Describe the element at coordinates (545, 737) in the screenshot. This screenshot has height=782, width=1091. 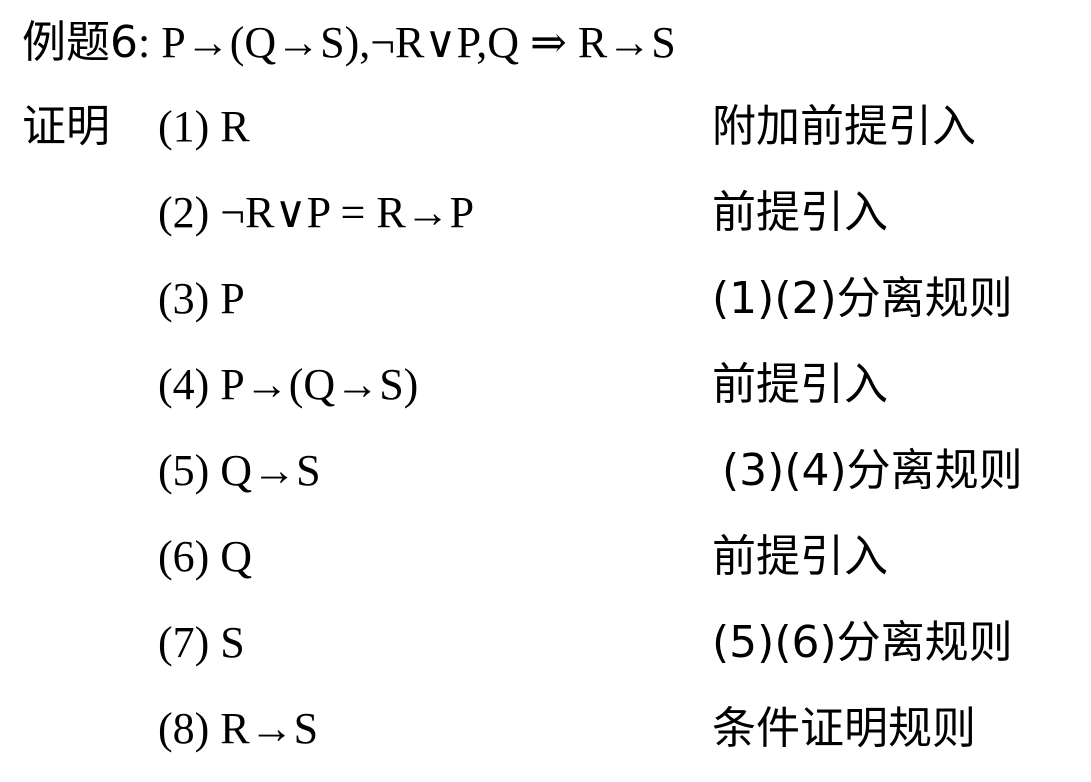
I see `proof-step-8: (8) R→S 条件证明规则` at that location.